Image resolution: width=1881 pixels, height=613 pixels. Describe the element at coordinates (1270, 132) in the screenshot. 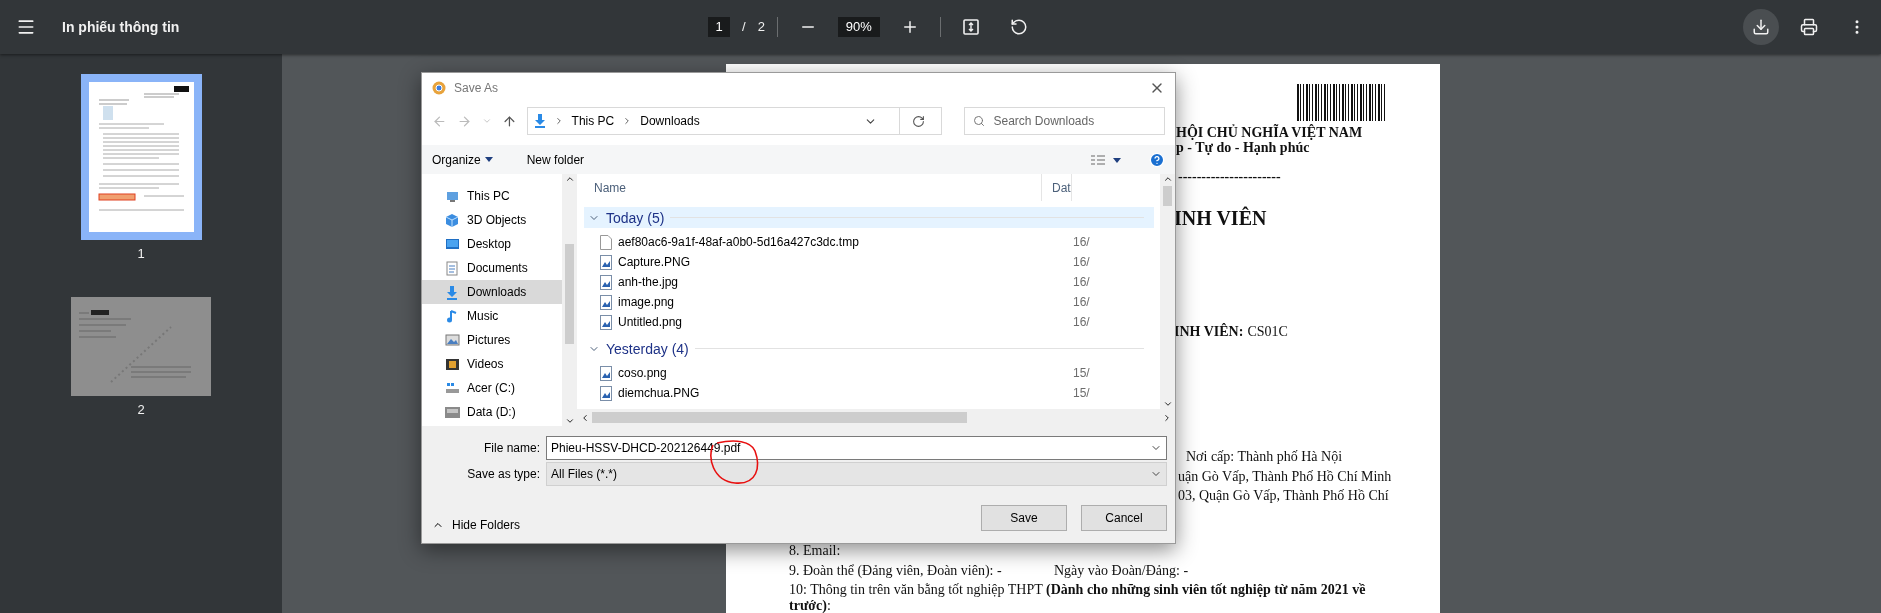

I see `document-header-line: HỘI CHỦ NGHĨA VIỆT NAM` at that location.